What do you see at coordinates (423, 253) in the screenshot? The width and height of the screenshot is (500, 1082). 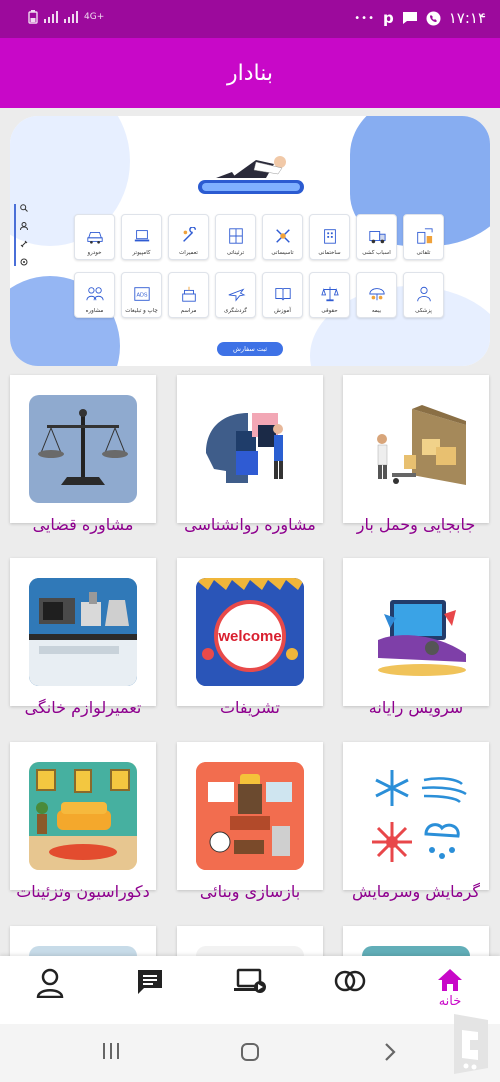 I see `banner-category-label: تلفاتی` at bounding box center [423, 253].